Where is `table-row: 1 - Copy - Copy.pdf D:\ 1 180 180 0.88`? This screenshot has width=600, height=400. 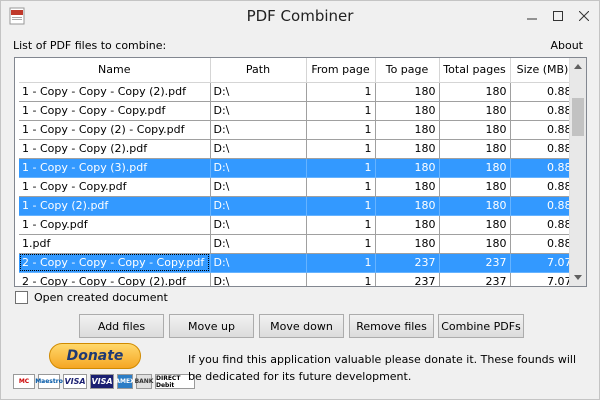 table-row: 1 - Copy - Copy.pdf D:\ 1 180 180 0.88 is located at coordinates (297, 187).